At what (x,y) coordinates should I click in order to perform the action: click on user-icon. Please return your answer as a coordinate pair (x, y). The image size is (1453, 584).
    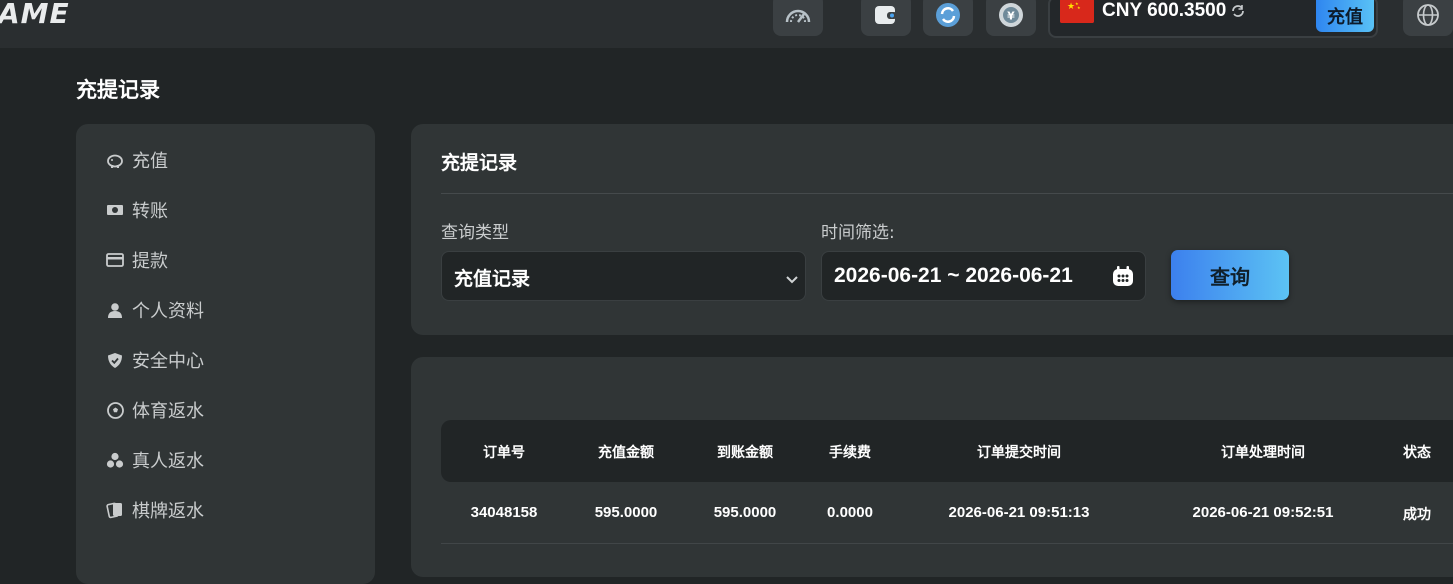
    Looking at the image, I should click on (115, 310).